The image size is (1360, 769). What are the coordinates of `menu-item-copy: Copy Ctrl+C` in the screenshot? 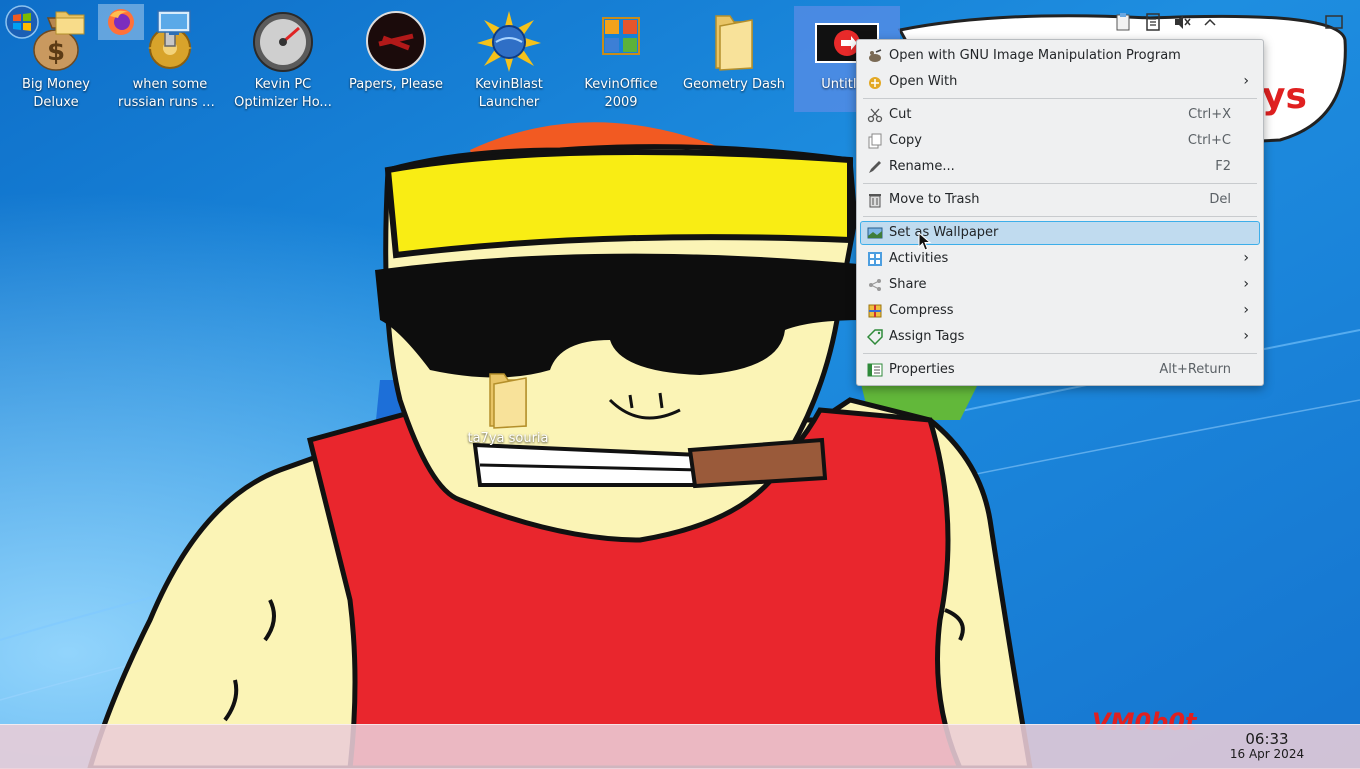 It's located at (1060, 141).